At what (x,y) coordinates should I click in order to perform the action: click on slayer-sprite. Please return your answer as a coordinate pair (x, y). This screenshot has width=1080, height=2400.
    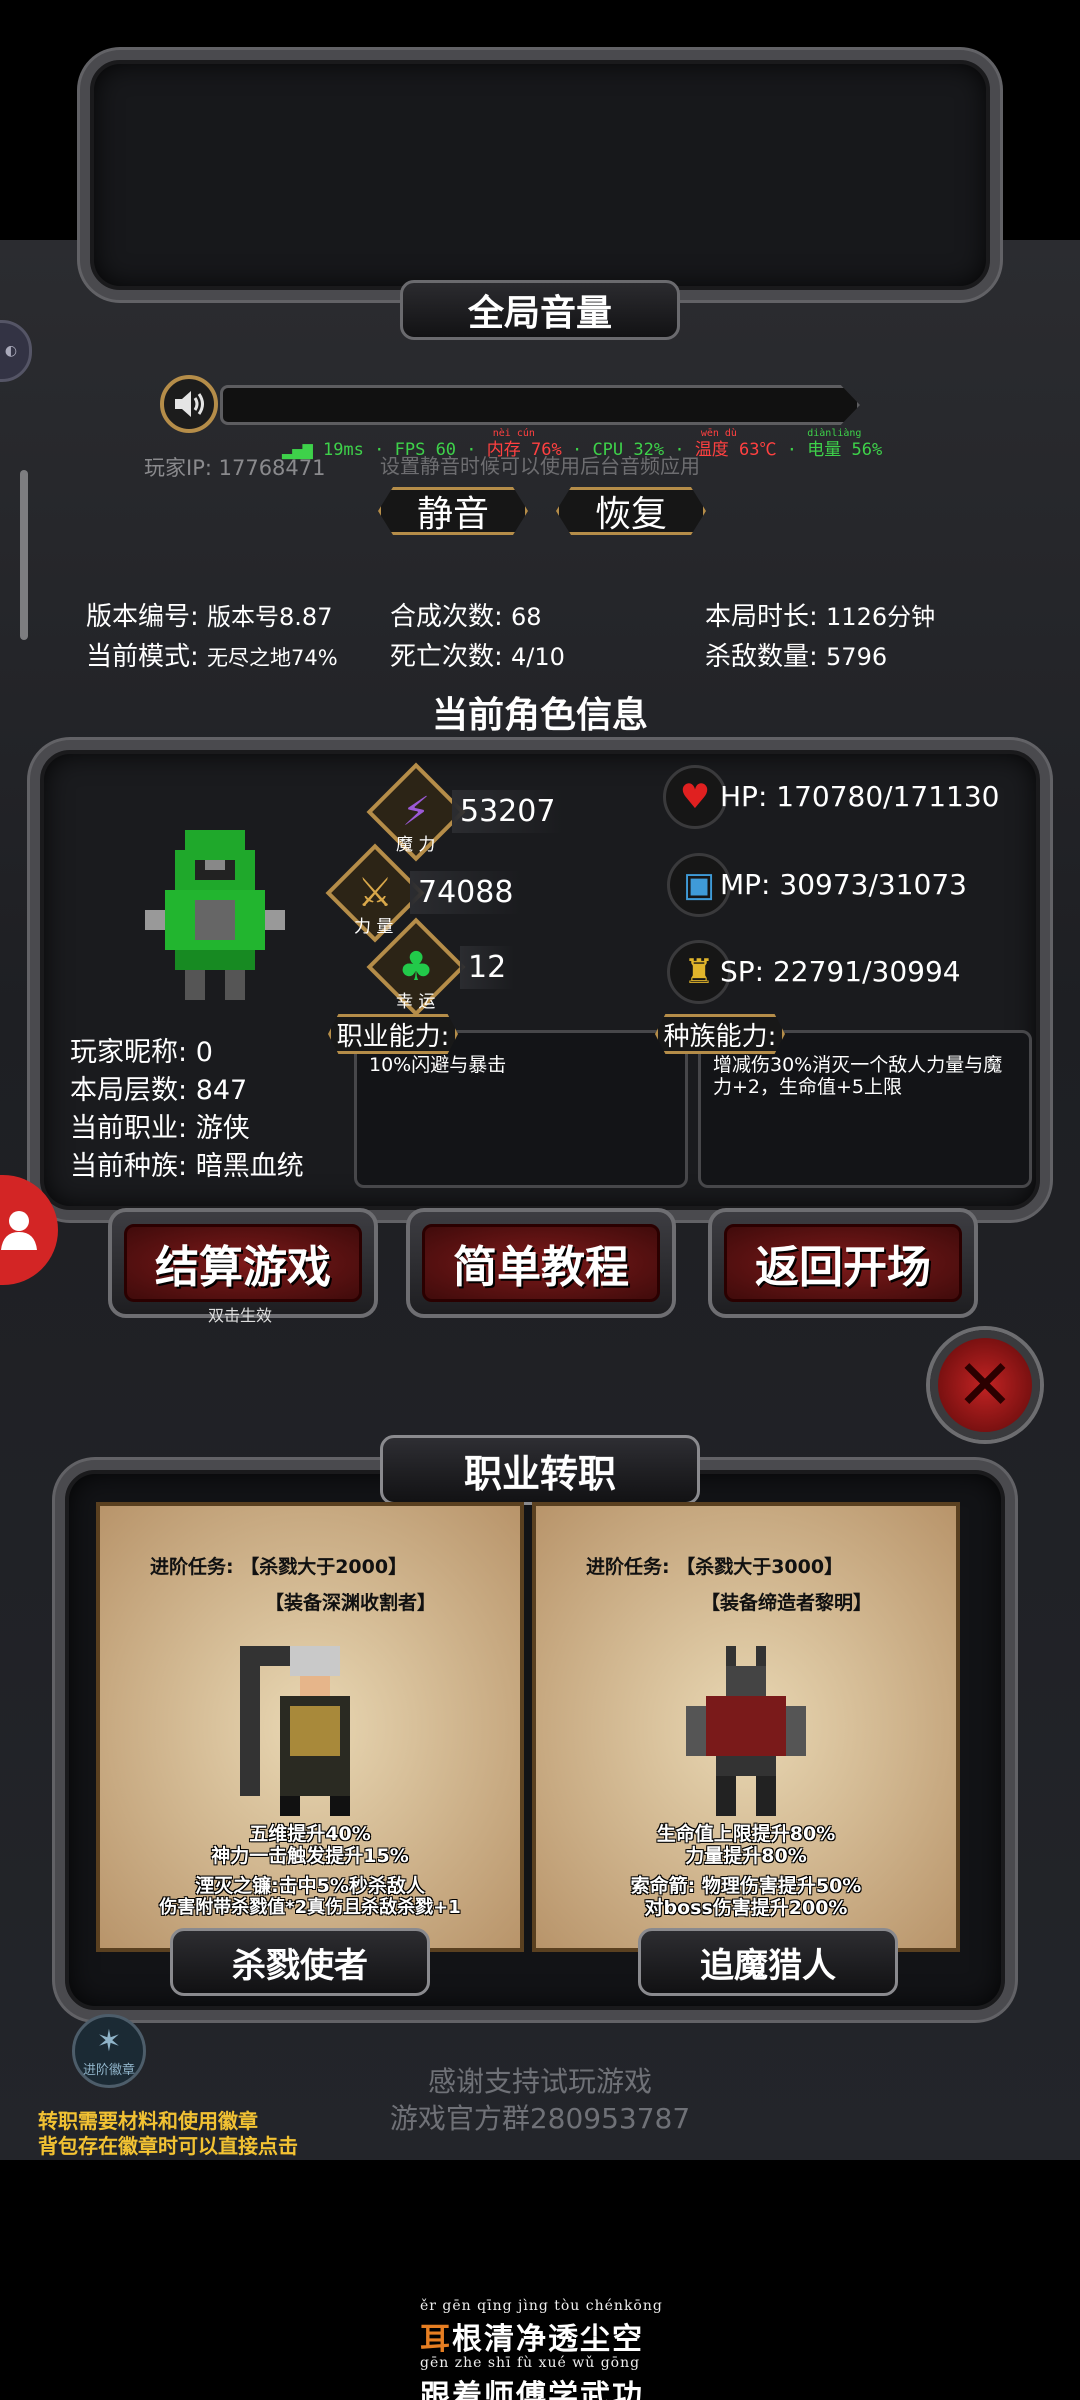
    Looking at the image, I should click on (295, 1731).